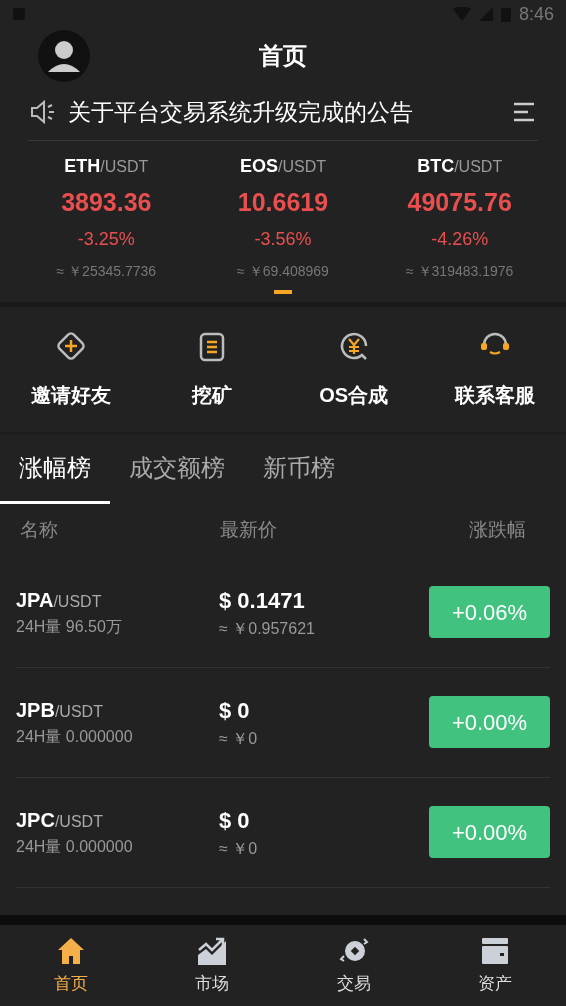 This screenshot has width=566, height=1006. Describe the element at coordinates (460, 166) in the screenshot. I see `ticker-pair: BTC/USDT` at that location.